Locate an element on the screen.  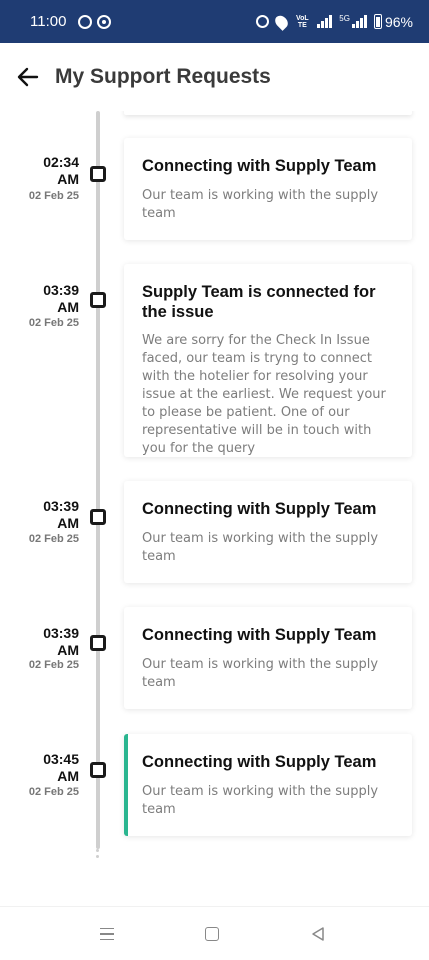
back-button is located at coordinates (29, 77).